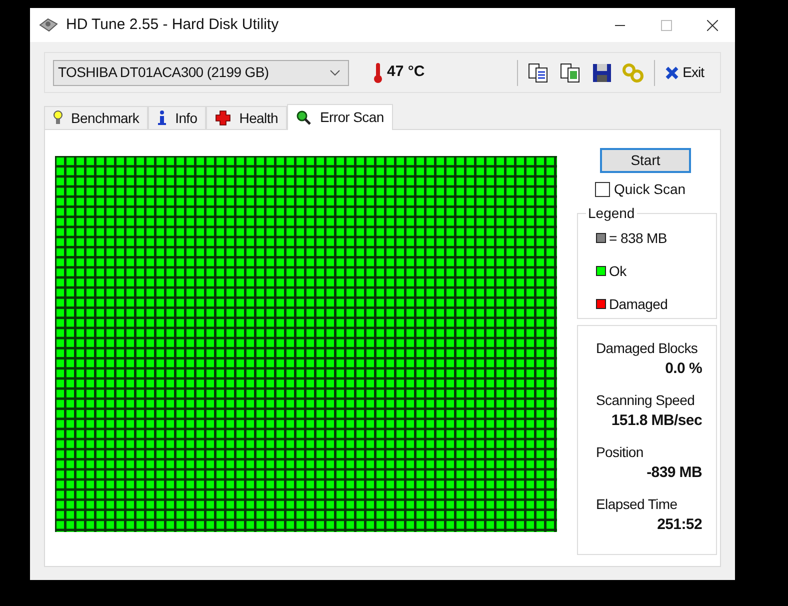 This screenshot has height=606, width=788. I want to click on tab: Error Scan, so click(339, 117).